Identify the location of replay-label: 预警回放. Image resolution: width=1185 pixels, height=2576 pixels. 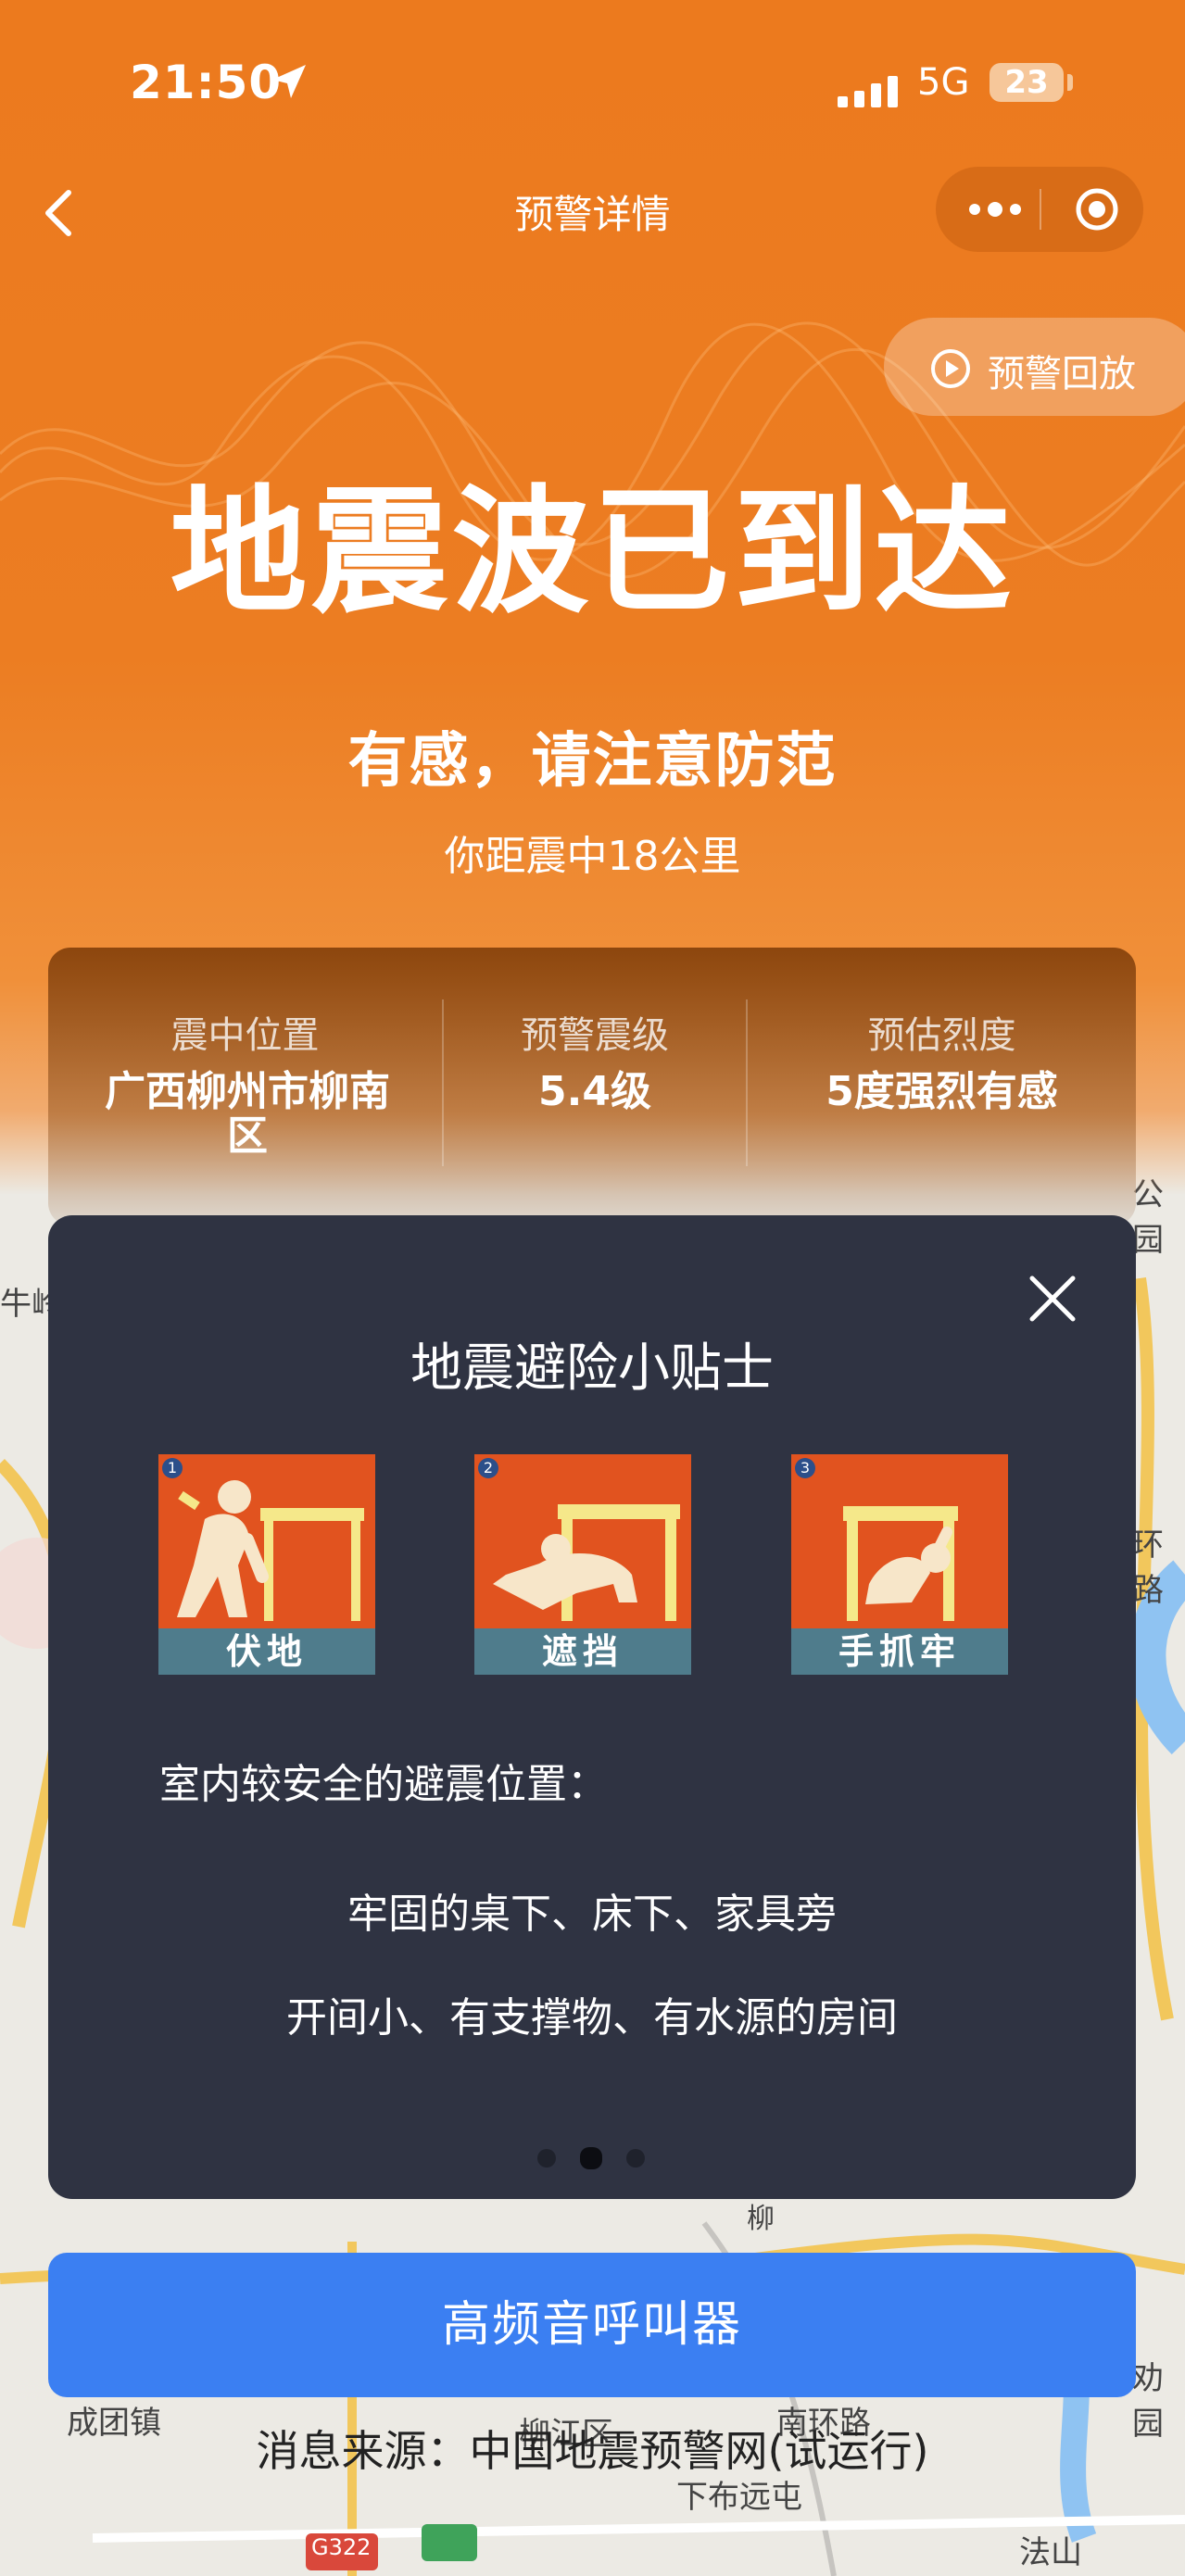
(1062, 374).